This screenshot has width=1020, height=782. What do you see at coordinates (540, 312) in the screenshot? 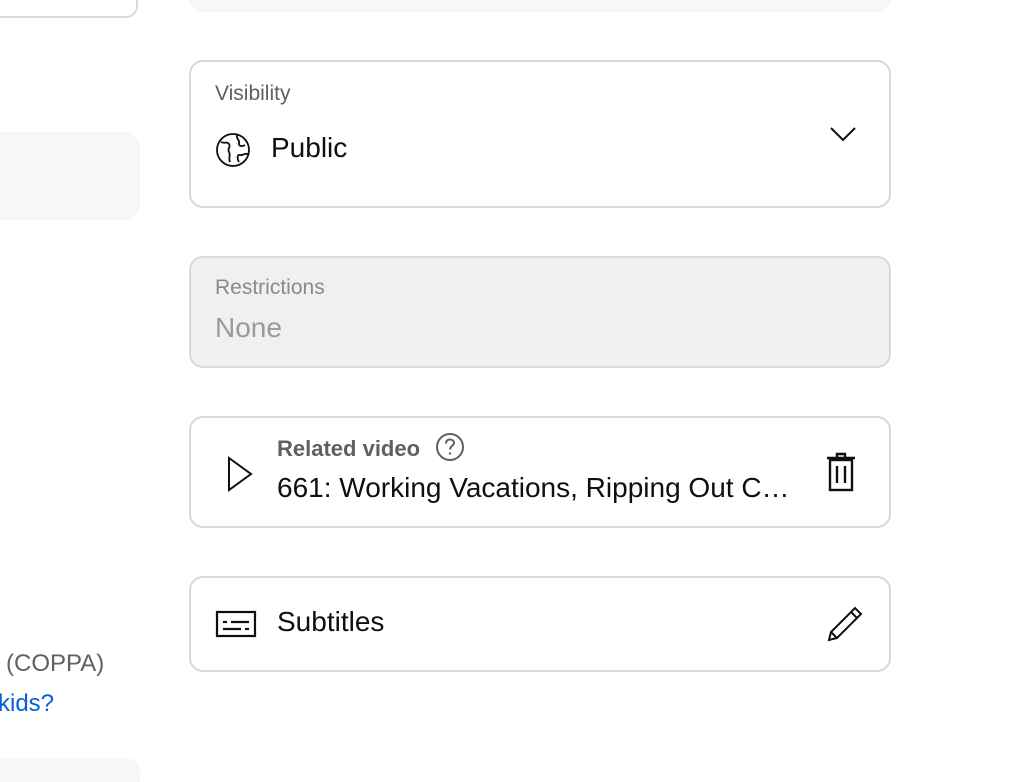
I see `restrictions-field: Restrictions None` at bounding box center [540, 312].